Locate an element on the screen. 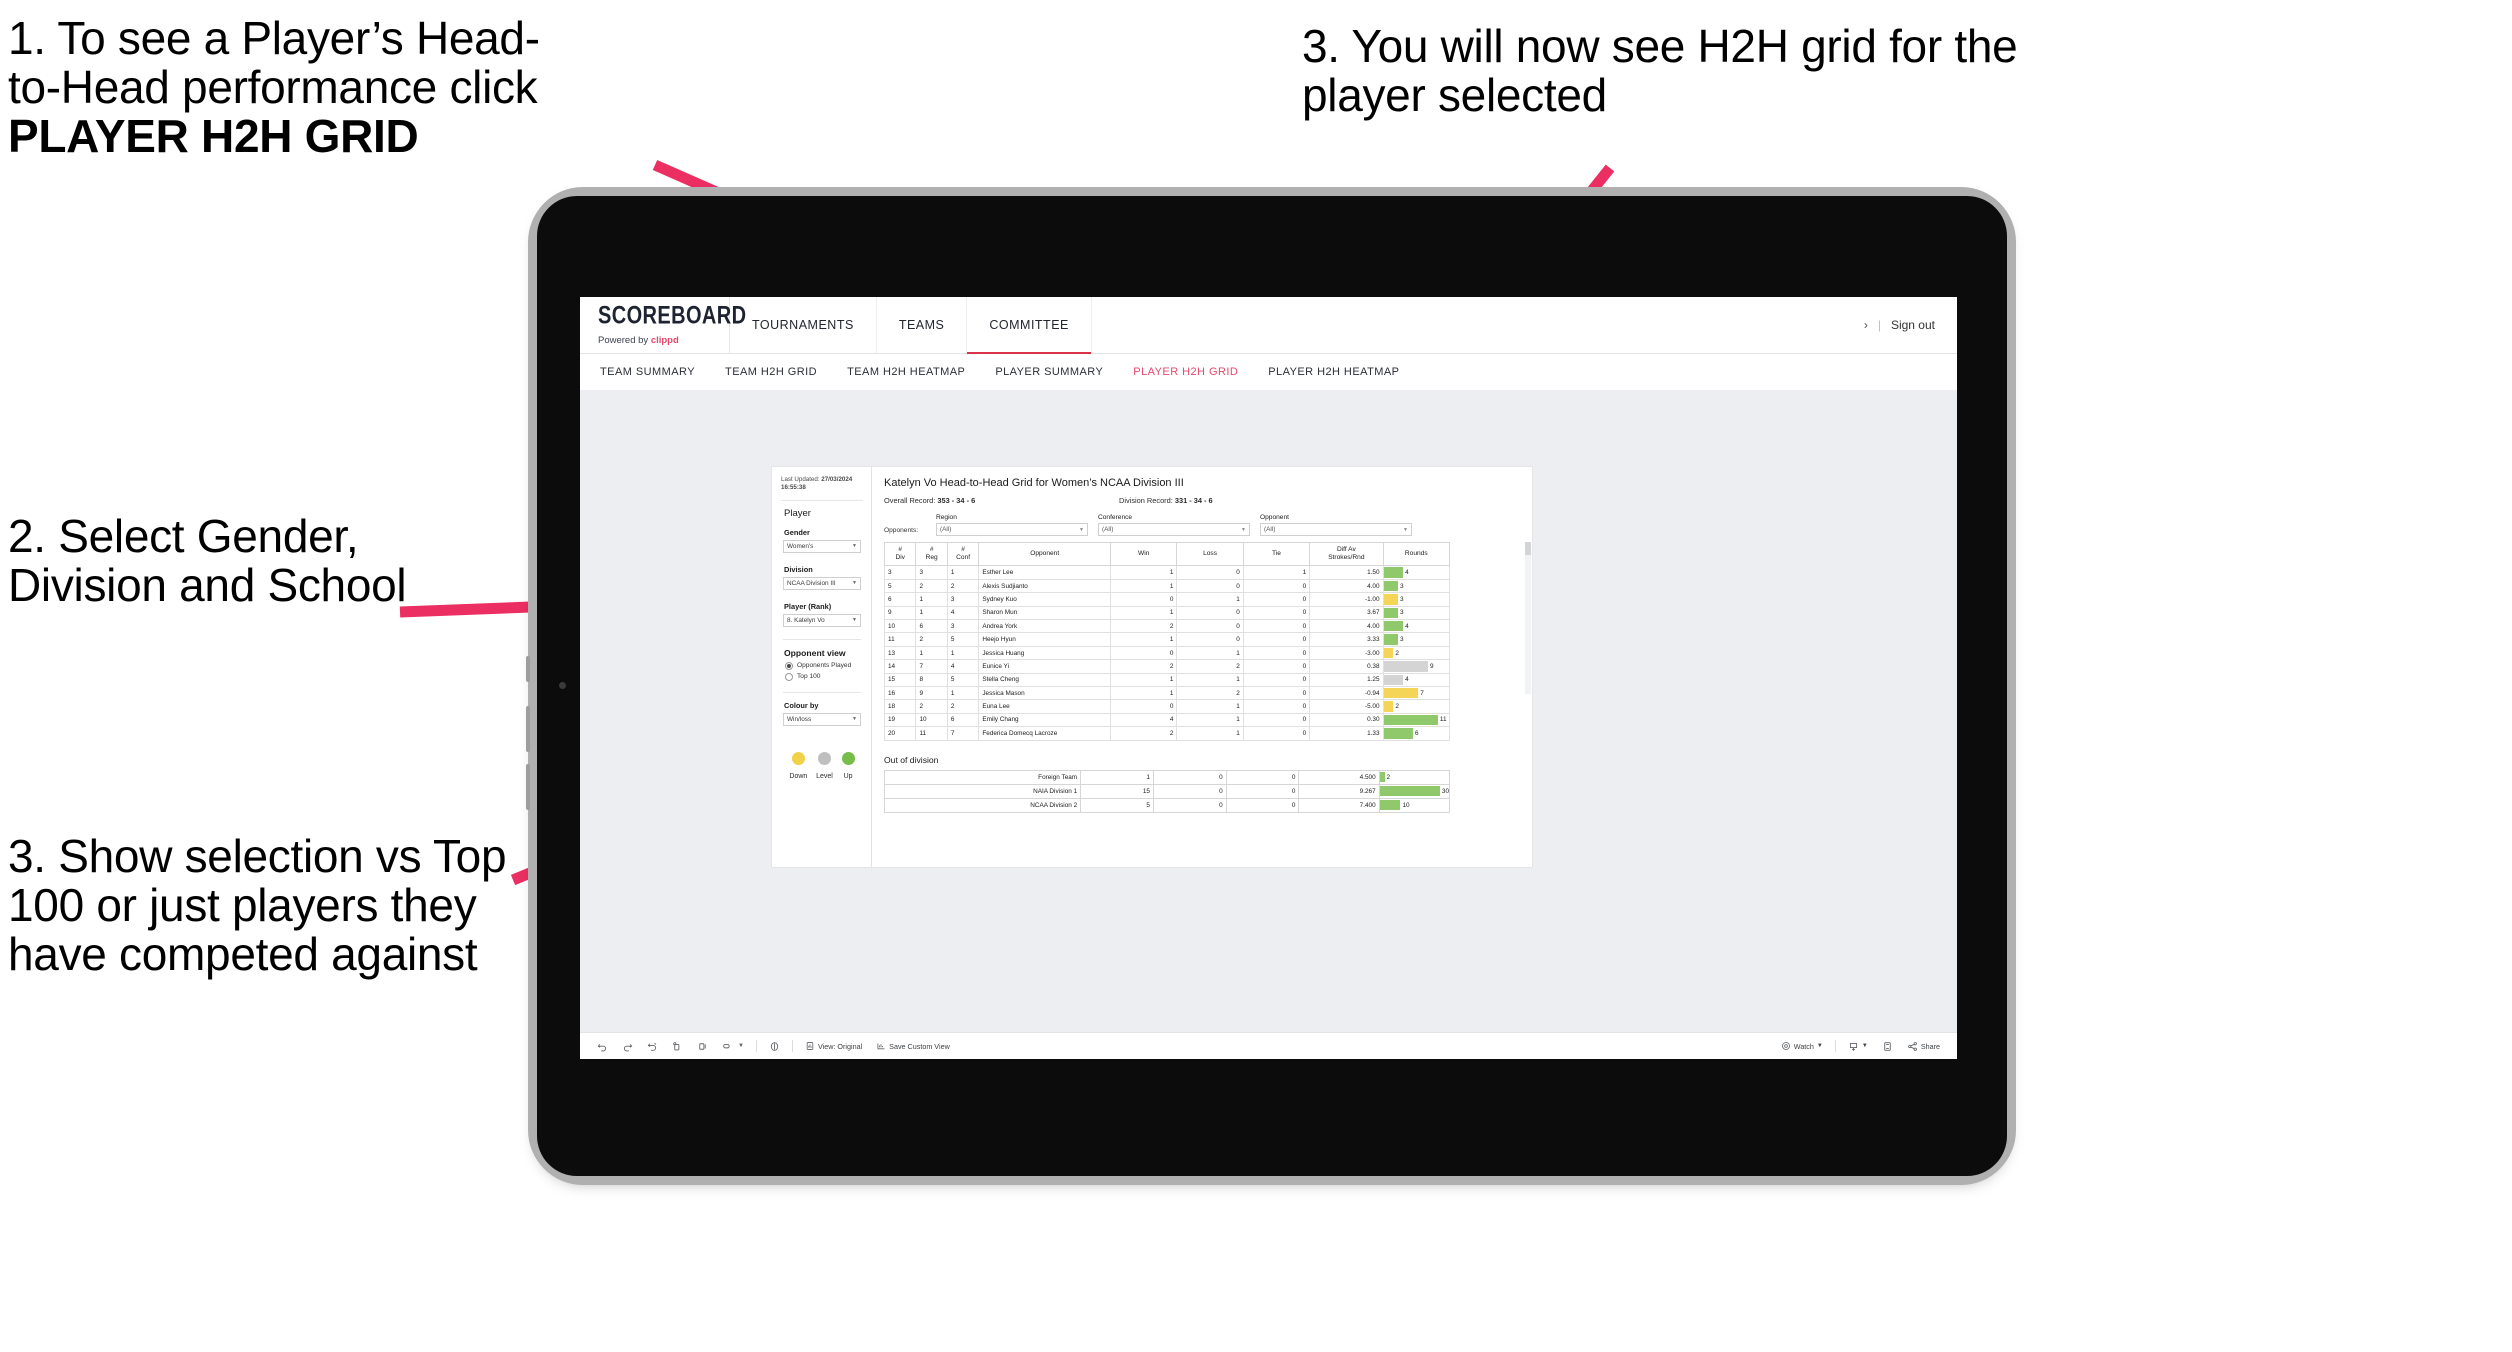  view-original-button: View: Original is located at coordinates (833, 1046).